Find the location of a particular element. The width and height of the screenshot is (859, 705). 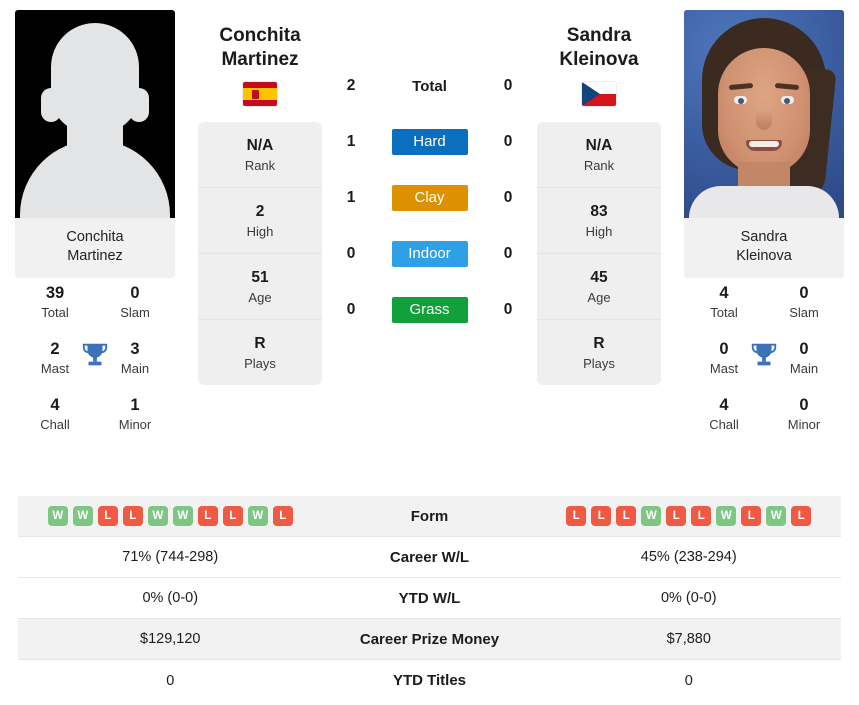

right-player-photo-card: Sandra Kleinova is located at coordinates (764, 144).